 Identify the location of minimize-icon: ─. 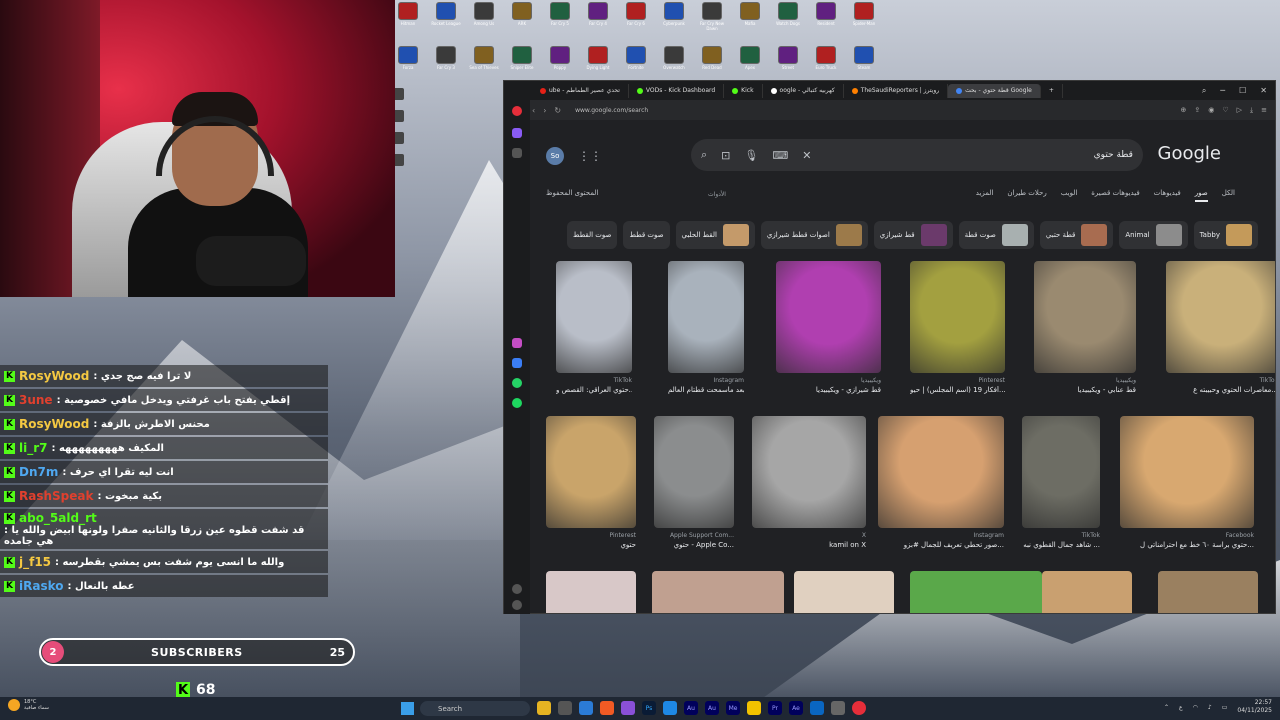
(1222, 91).